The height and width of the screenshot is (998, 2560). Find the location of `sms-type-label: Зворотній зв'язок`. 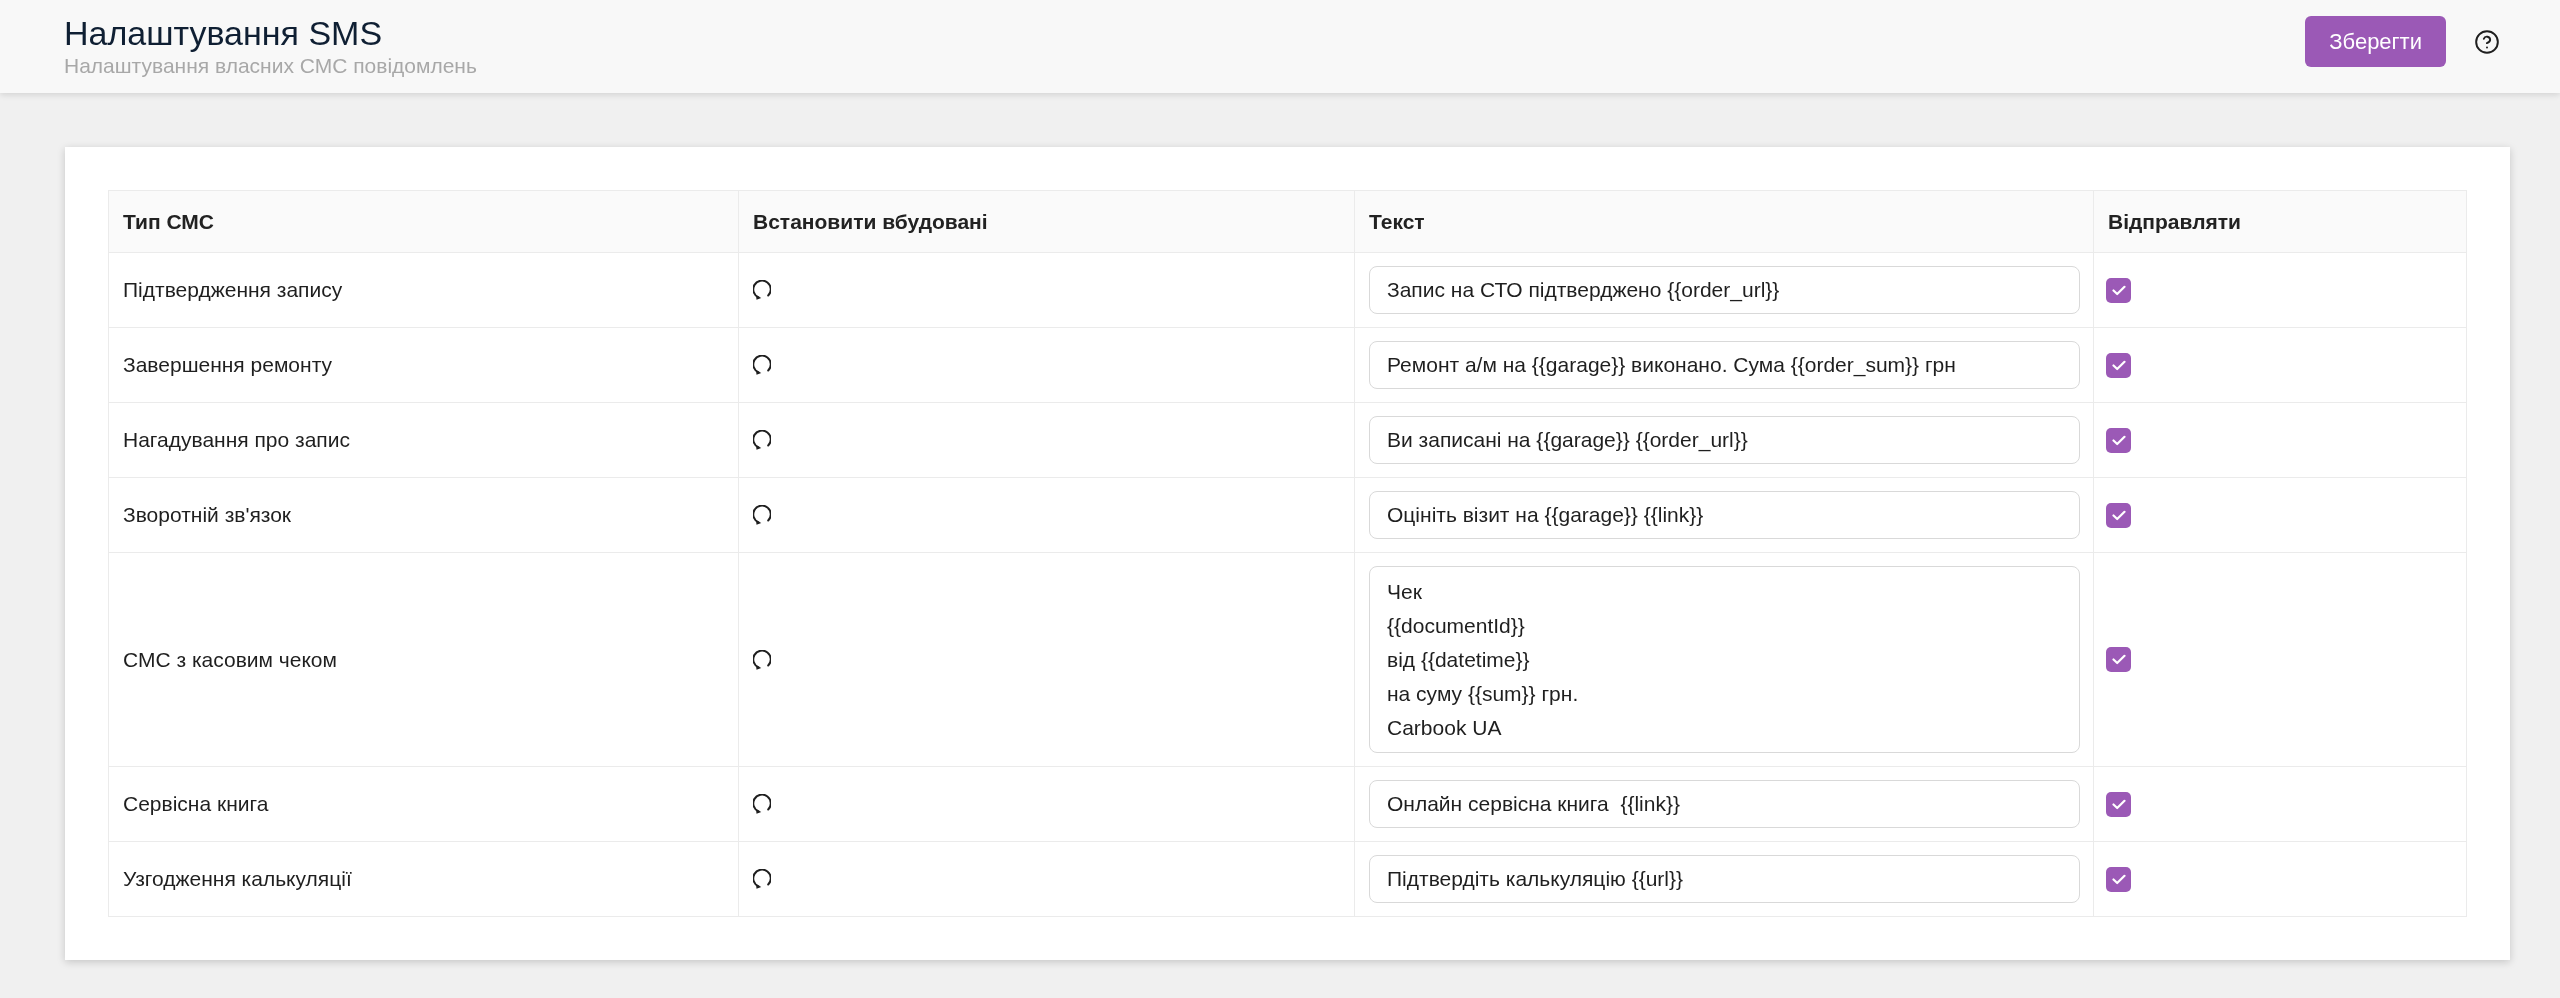

sms-type-label: Зворотній зв'язок is located at coordinates (207, 515).